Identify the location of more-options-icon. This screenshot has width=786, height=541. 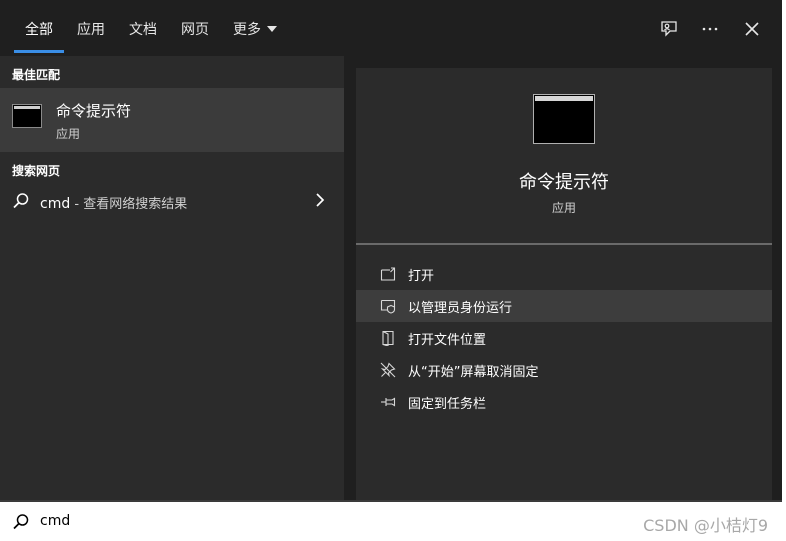
(710, 29).